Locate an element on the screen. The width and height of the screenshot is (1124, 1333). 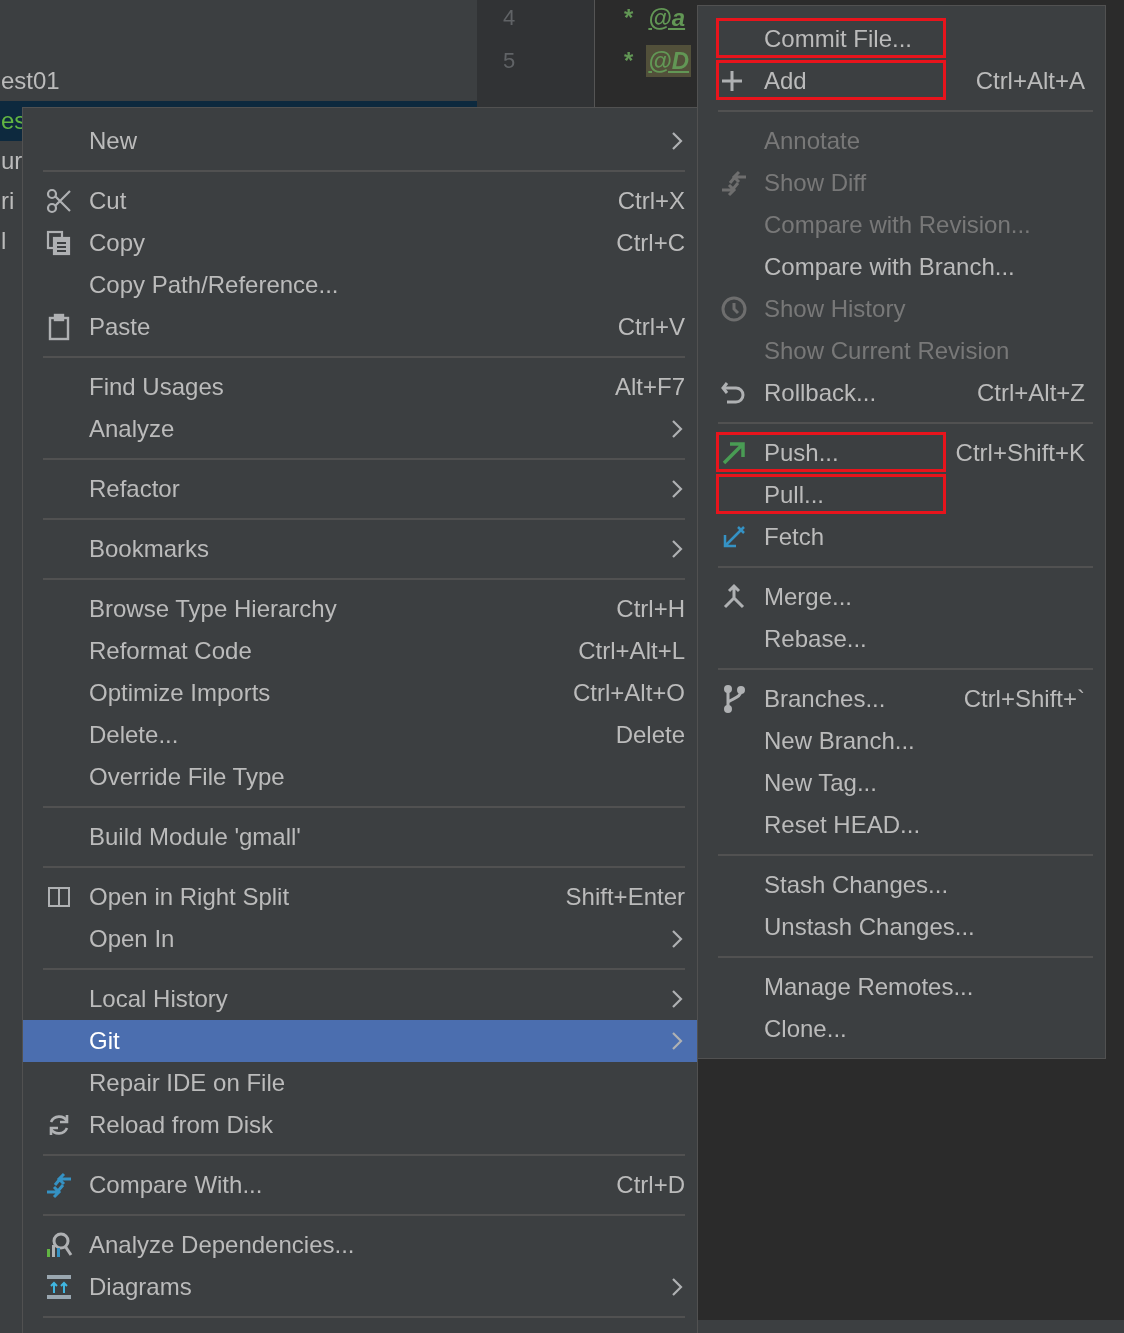
menu-item: Analyze is located at coordinates (360, 429).